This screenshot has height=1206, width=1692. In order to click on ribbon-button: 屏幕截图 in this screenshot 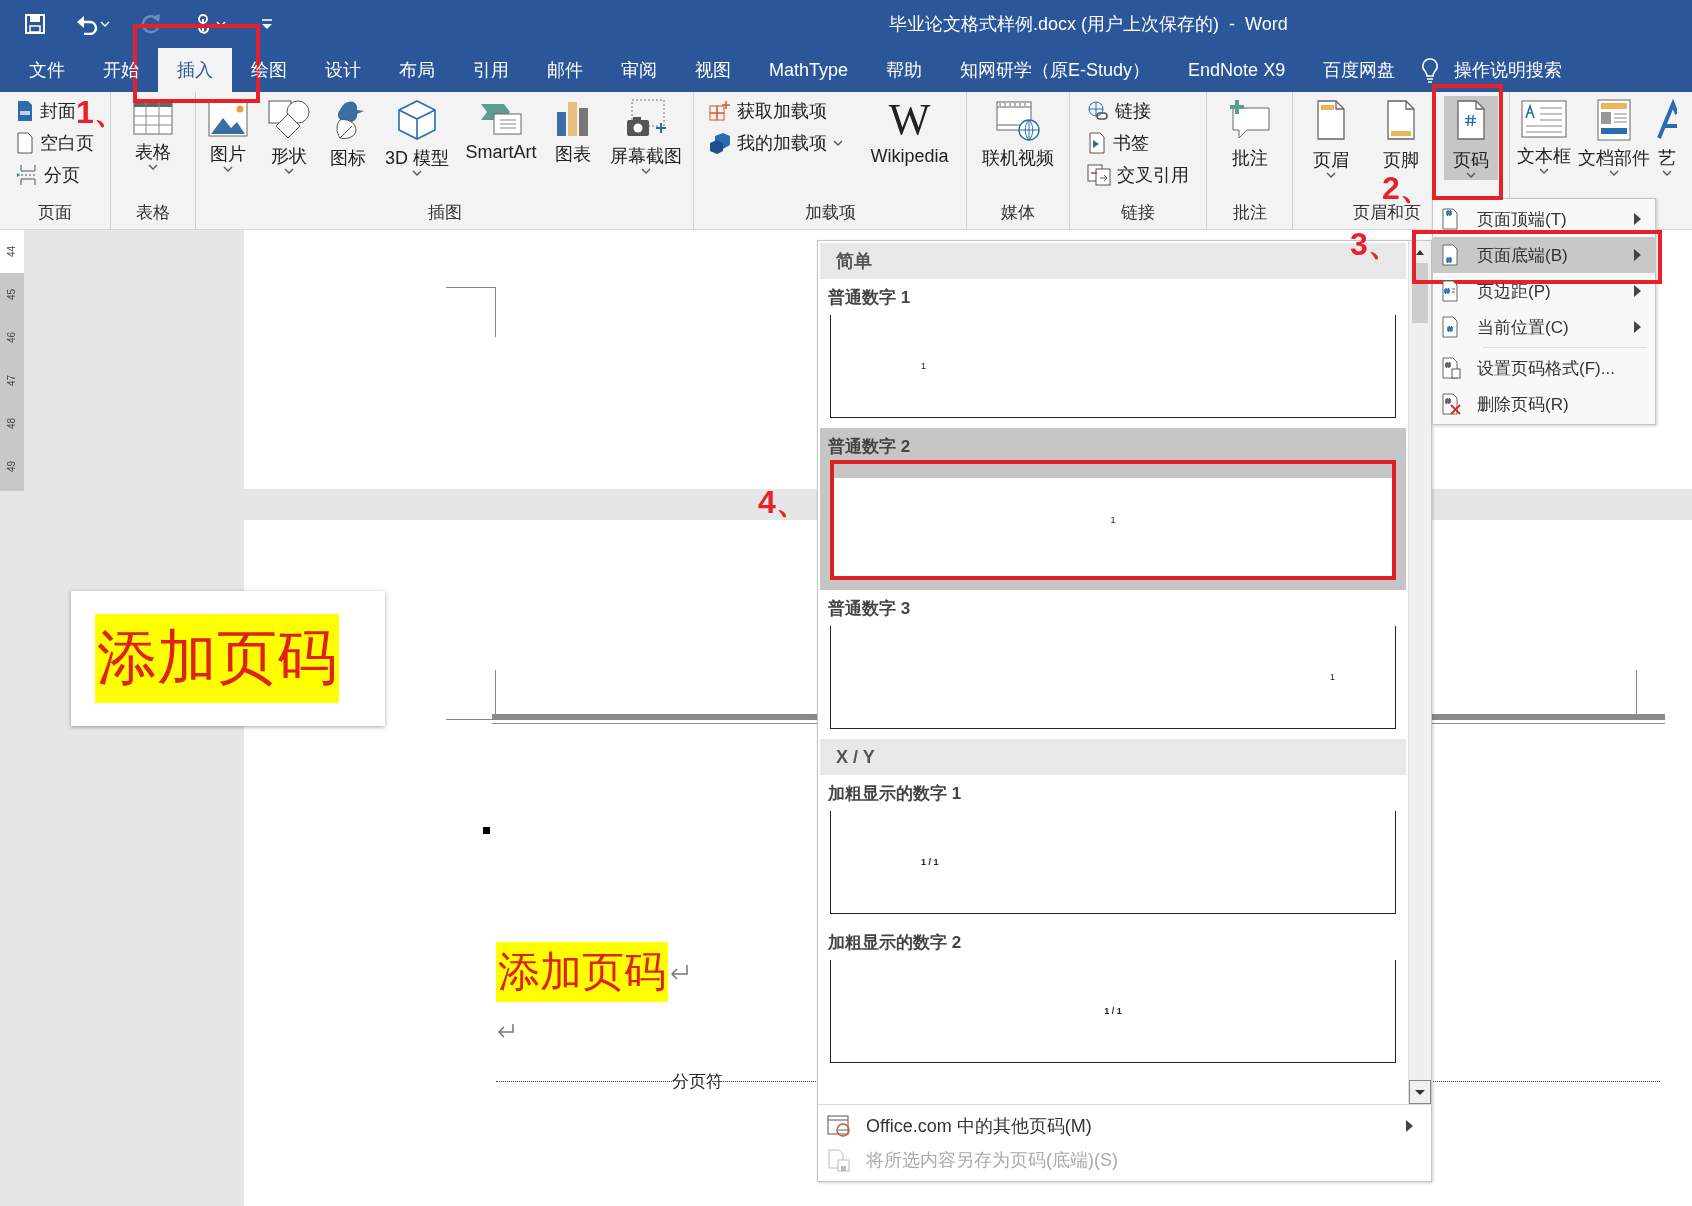, I will do `click(645, 136)`.